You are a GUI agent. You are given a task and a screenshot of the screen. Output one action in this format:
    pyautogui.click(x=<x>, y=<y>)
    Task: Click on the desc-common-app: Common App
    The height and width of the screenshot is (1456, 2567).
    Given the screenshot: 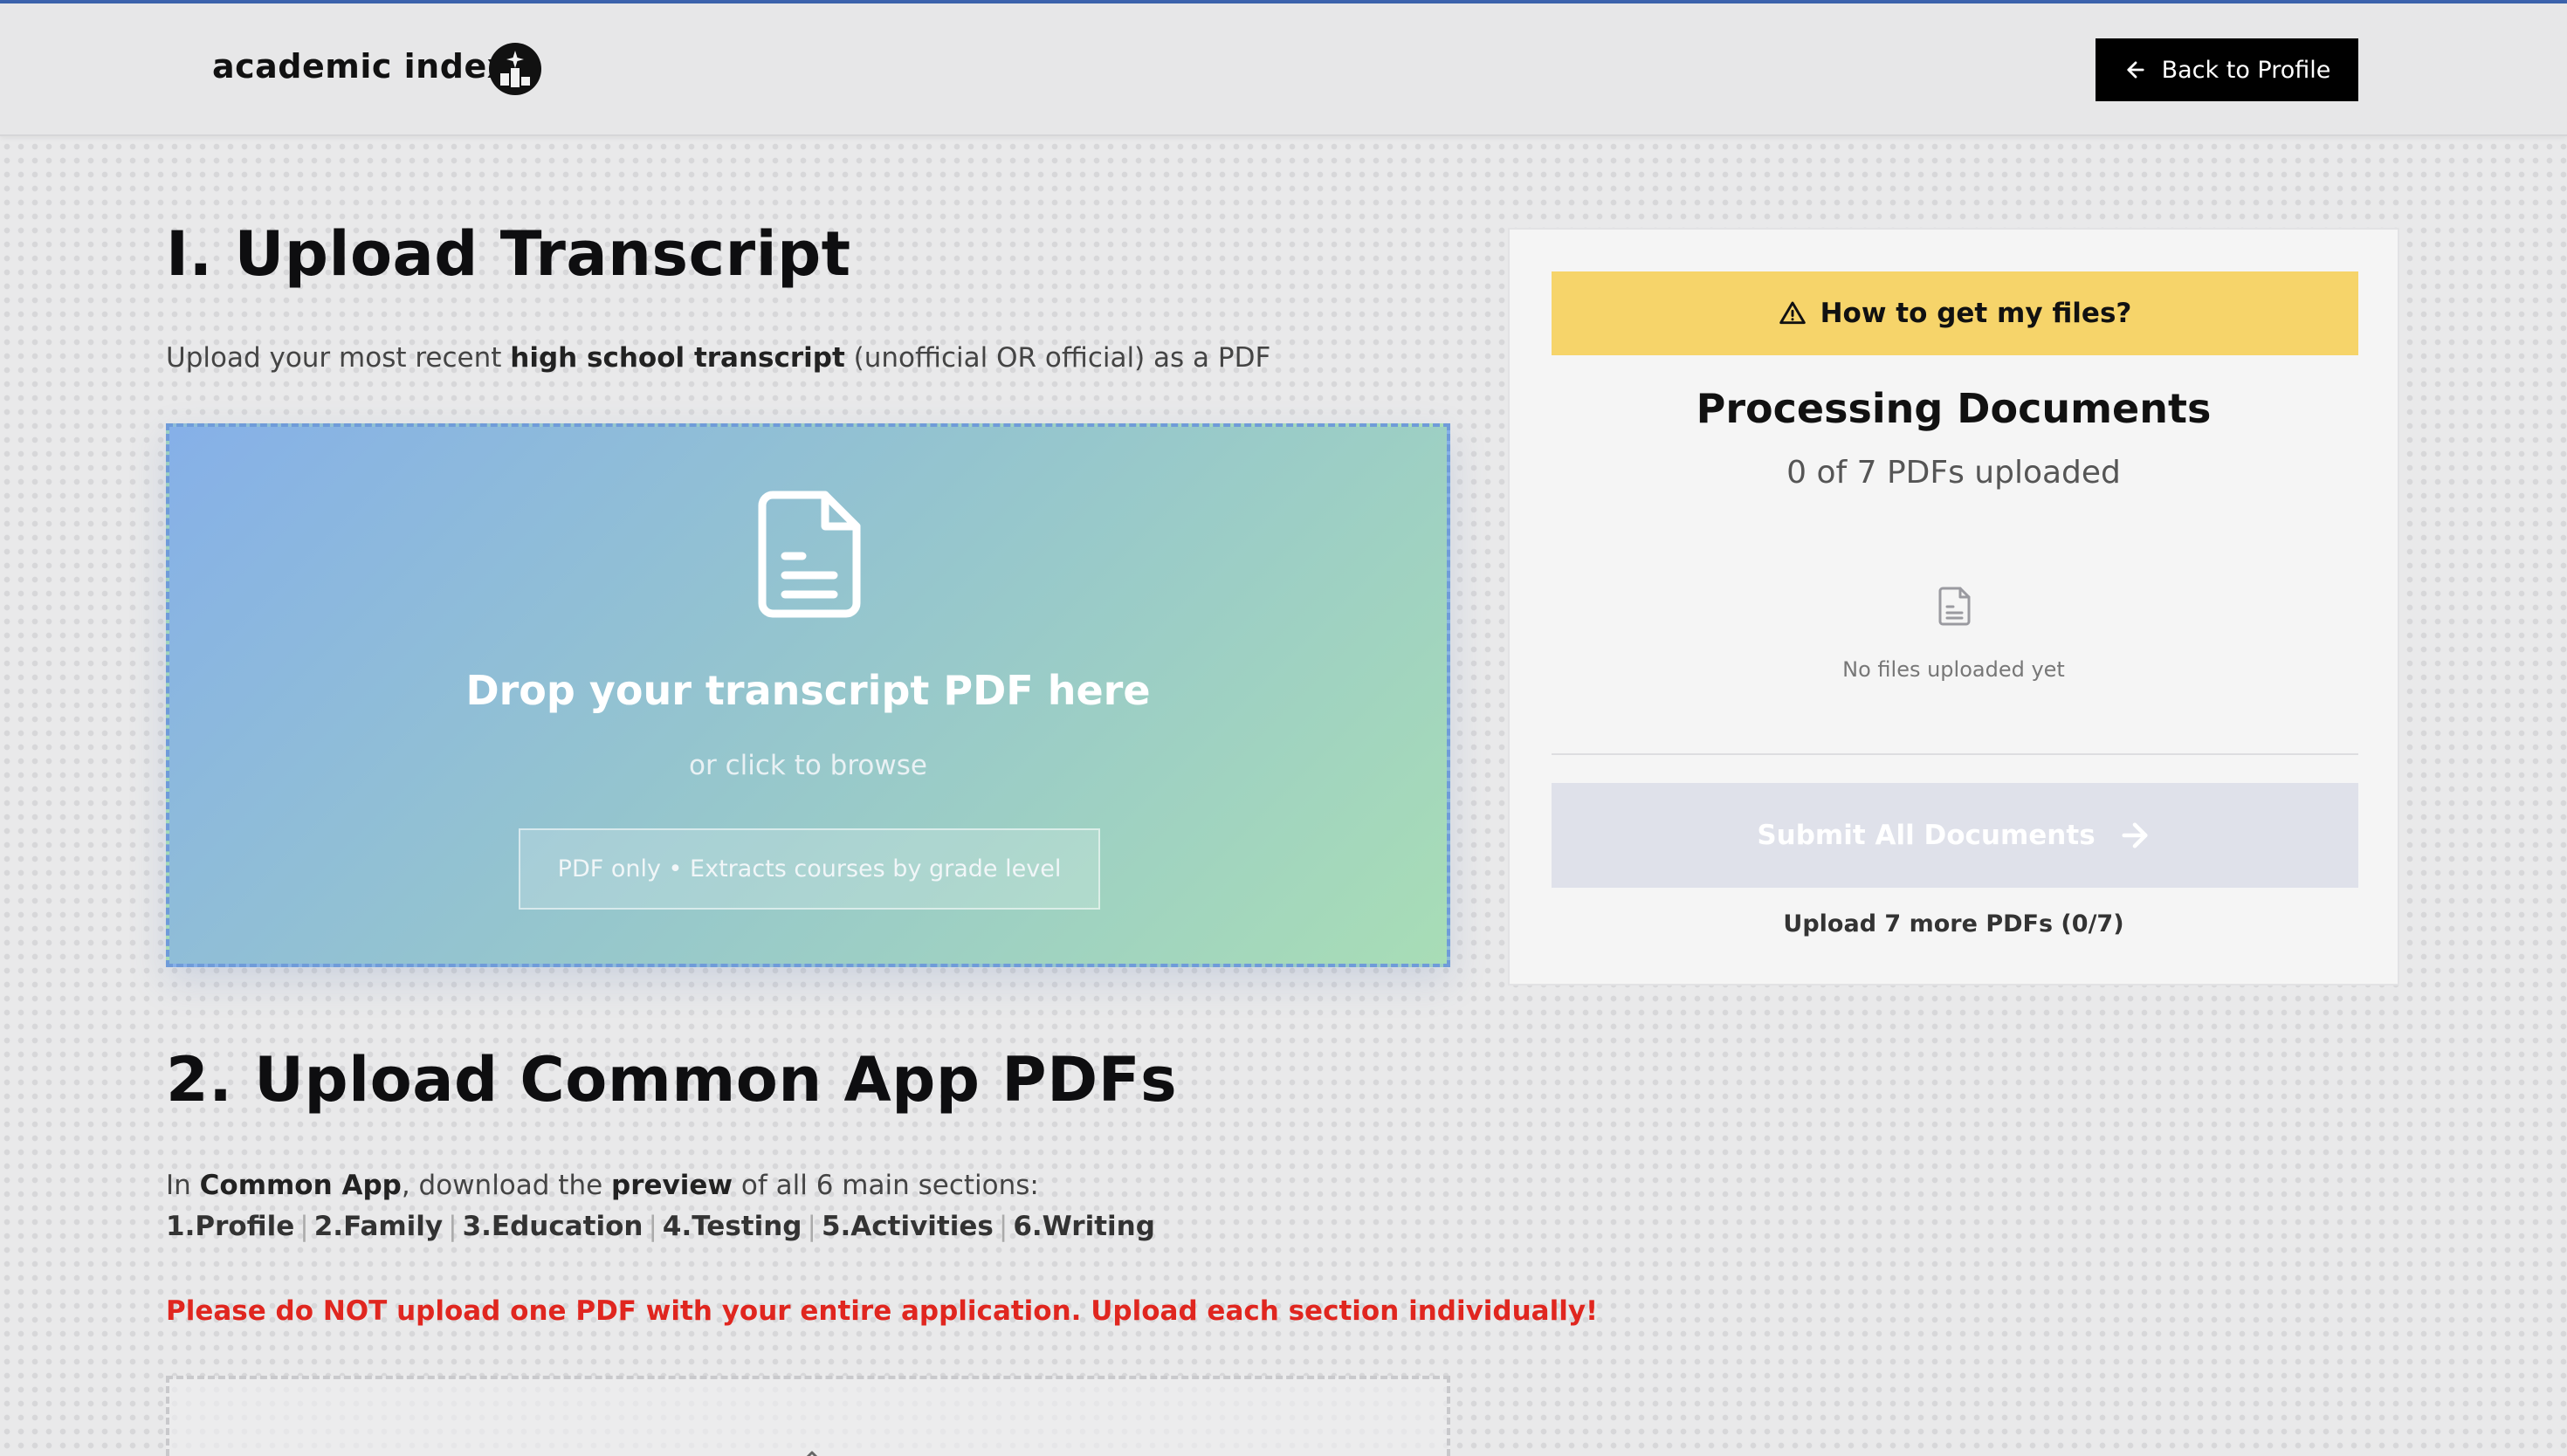 What is the action you would take?
    pyautogui.click(x=300, y=1185)
    